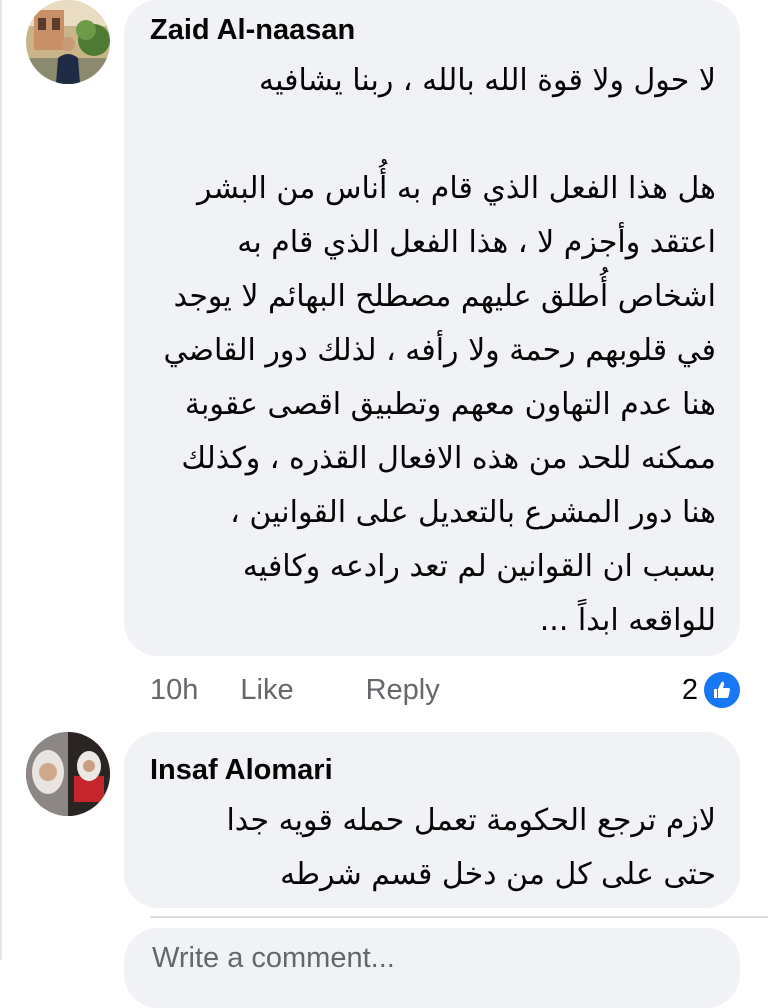 This screenshot has height=1008, width=768. I want to click on comment-line: هل هذا الفعل الذي قام به أُناس من البشر, so click(456, 188).